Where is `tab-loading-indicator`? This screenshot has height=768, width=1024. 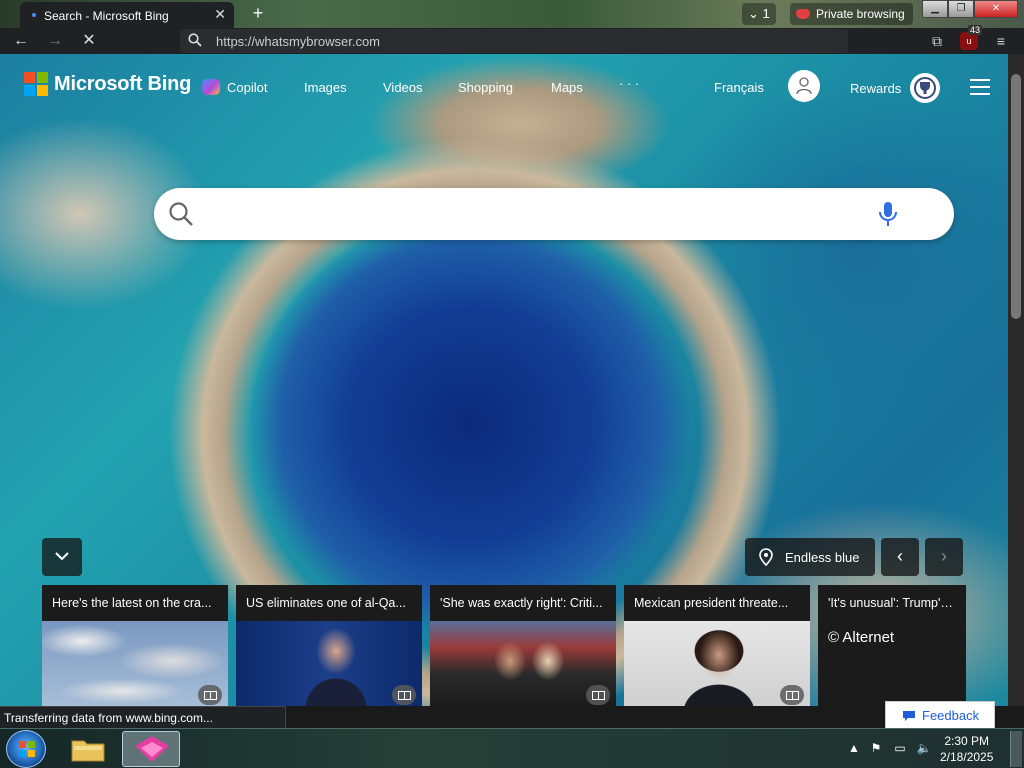 tab-loading-indicator is located at coordinates (34, 15).